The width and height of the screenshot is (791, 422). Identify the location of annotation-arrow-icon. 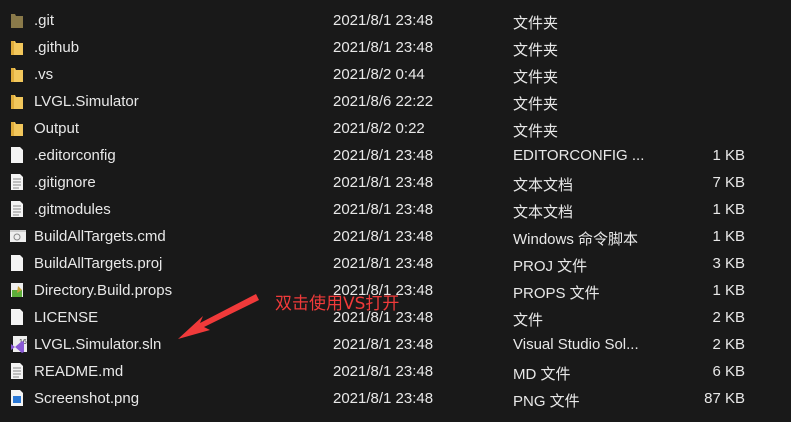
(218, 316).